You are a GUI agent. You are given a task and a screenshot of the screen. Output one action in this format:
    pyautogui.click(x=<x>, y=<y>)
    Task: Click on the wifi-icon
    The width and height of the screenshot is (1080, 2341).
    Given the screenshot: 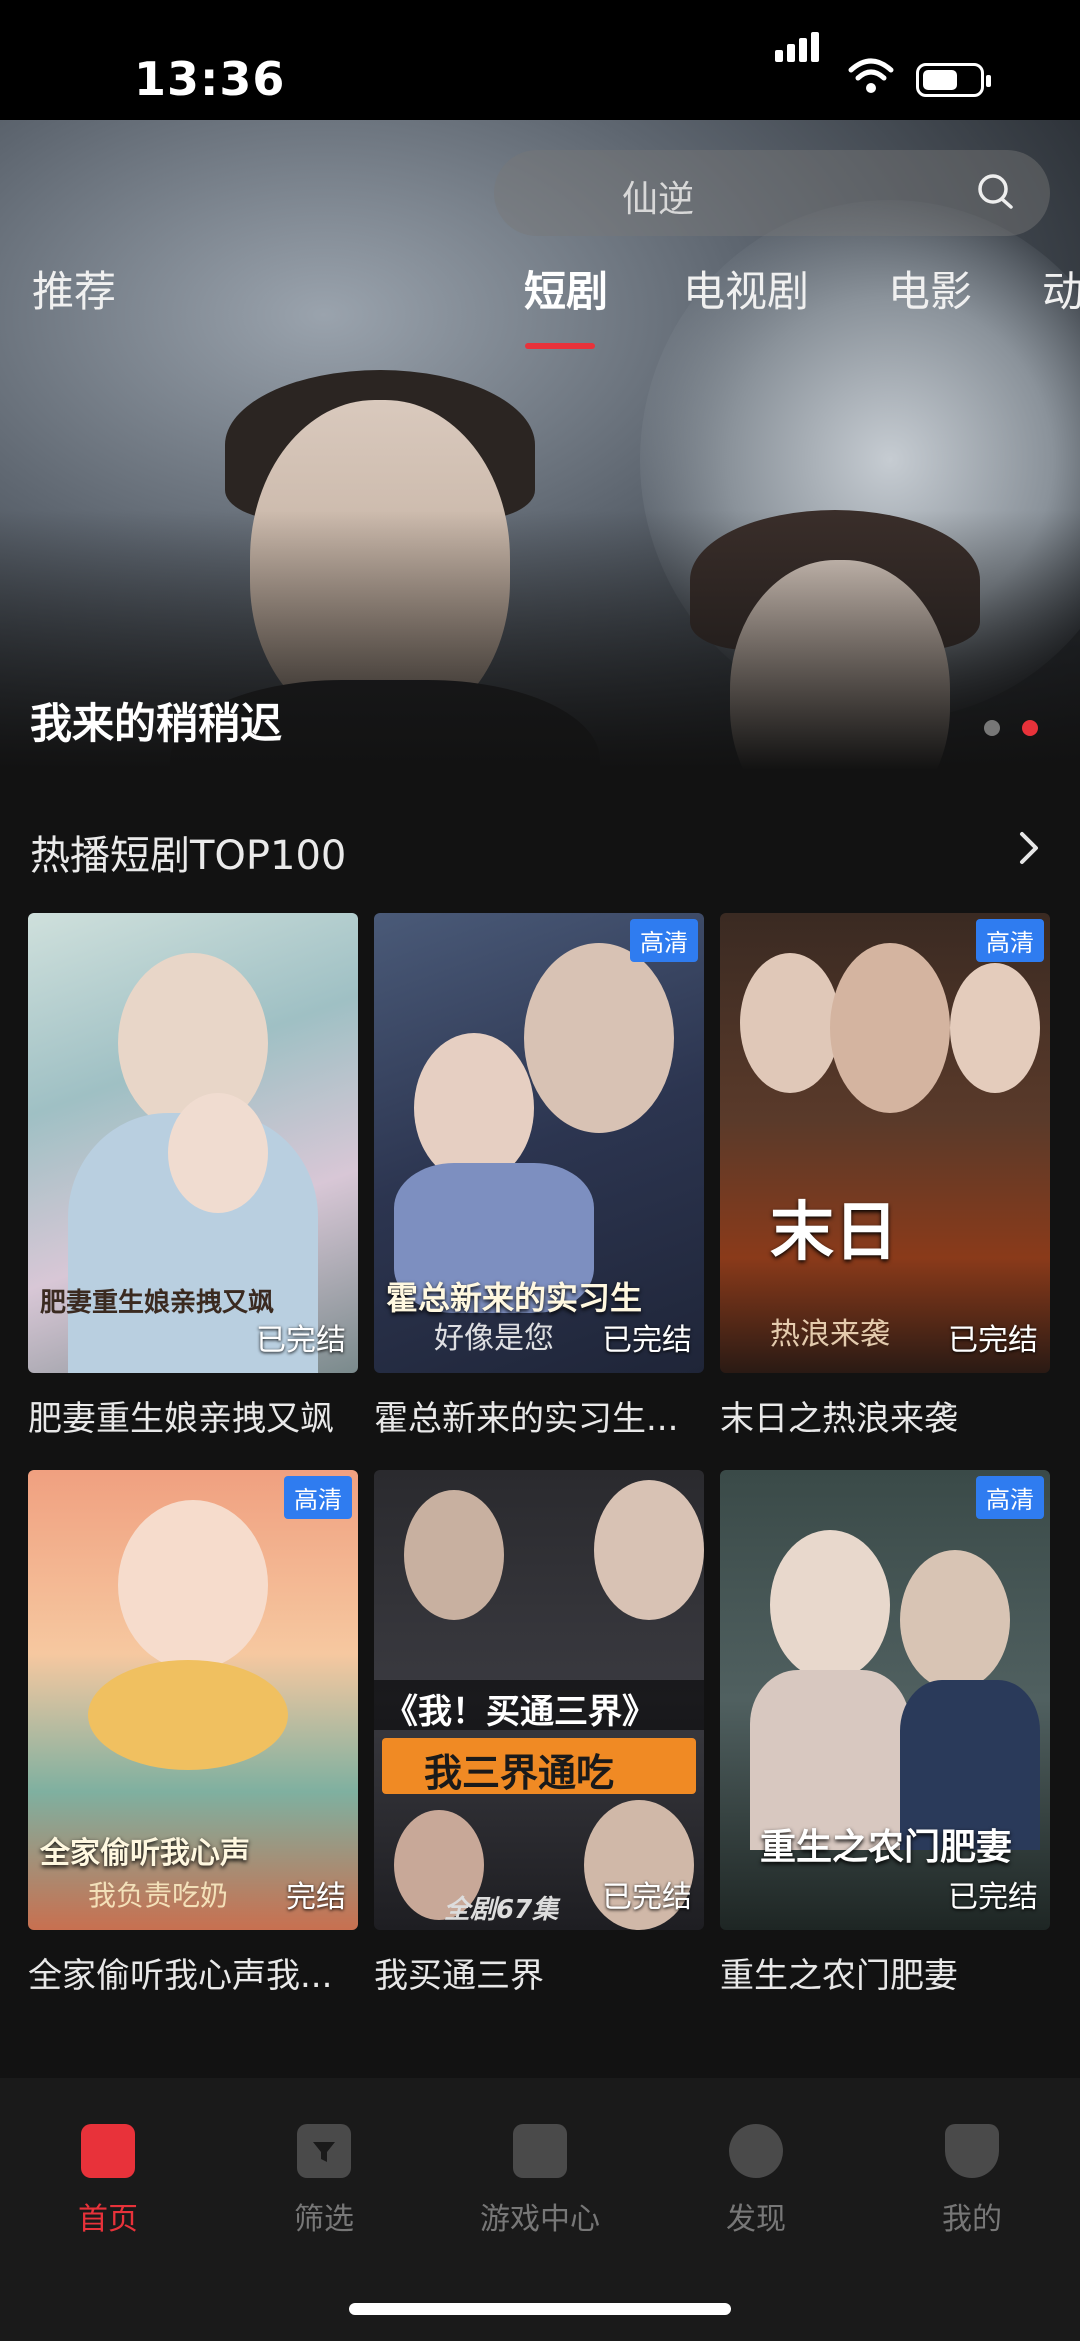 What is the action you would take?
    pyautogui.click(x=871, y=75)
    